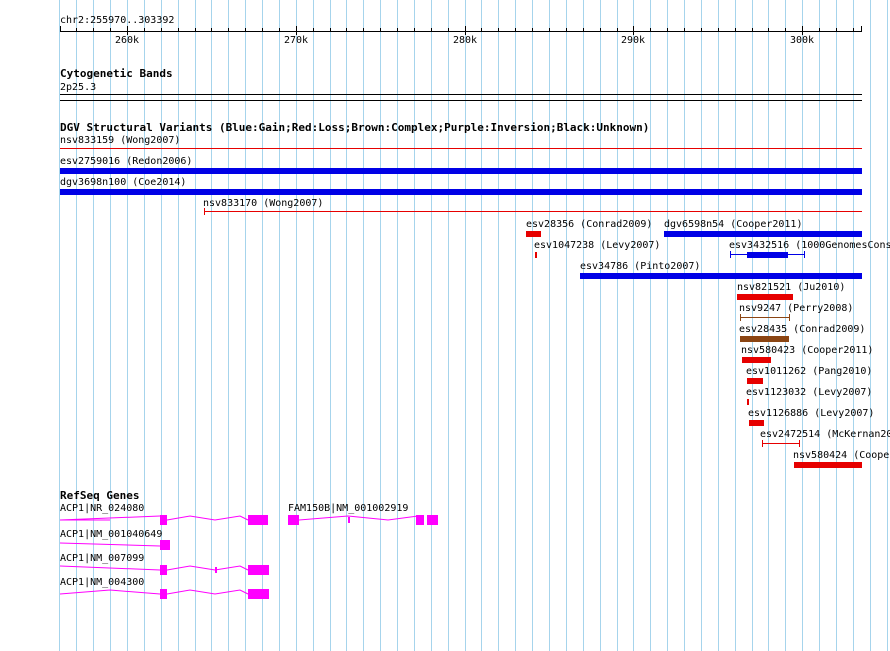 The width and height of the screenshot is (890, 651). What do you see at coordinates (764, 339) in the screenshot?
I see `variant-bar-complex` at bounding box center [764, 339].